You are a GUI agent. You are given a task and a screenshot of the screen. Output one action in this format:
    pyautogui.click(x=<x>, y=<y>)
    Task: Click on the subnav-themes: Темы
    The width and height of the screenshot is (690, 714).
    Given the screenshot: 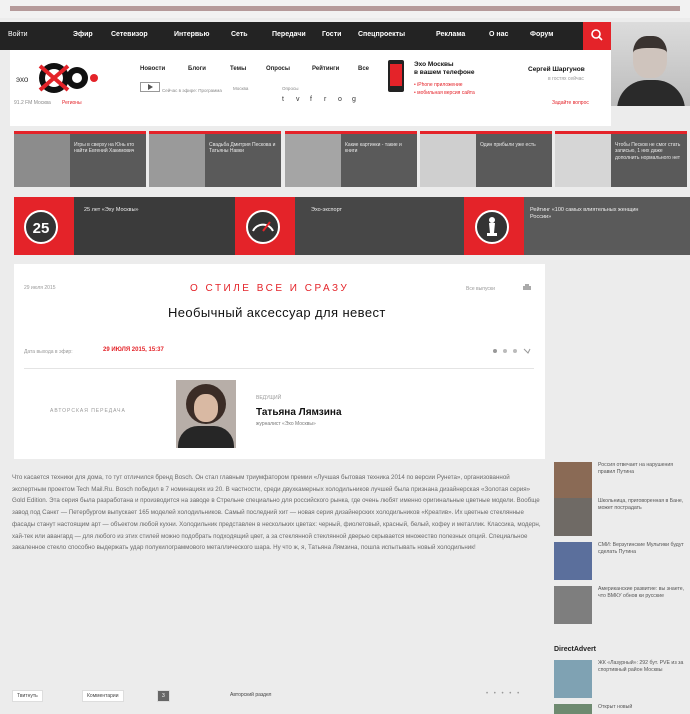 What is the action you would take?
    pyautogui.click(x=238, y=69)
    